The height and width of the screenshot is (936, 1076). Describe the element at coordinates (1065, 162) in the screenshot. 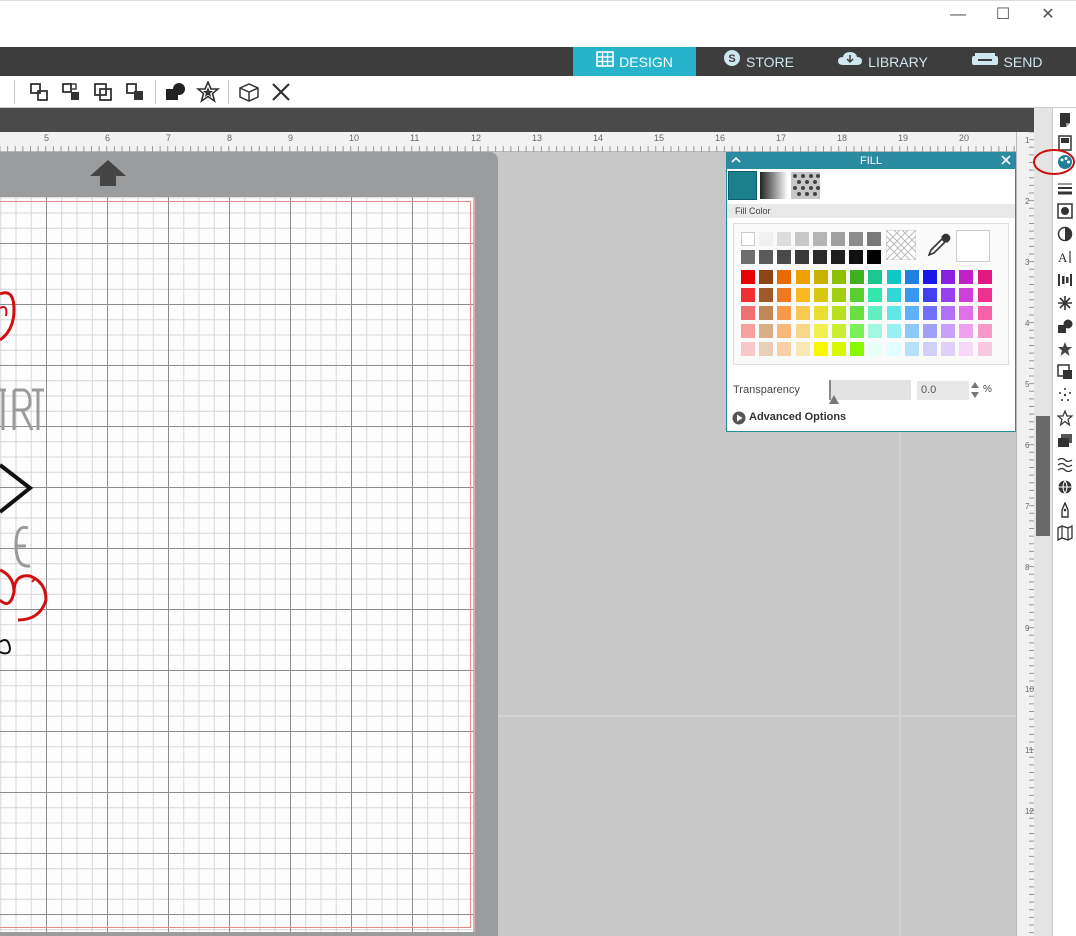

I see `fill-icon` at that location.